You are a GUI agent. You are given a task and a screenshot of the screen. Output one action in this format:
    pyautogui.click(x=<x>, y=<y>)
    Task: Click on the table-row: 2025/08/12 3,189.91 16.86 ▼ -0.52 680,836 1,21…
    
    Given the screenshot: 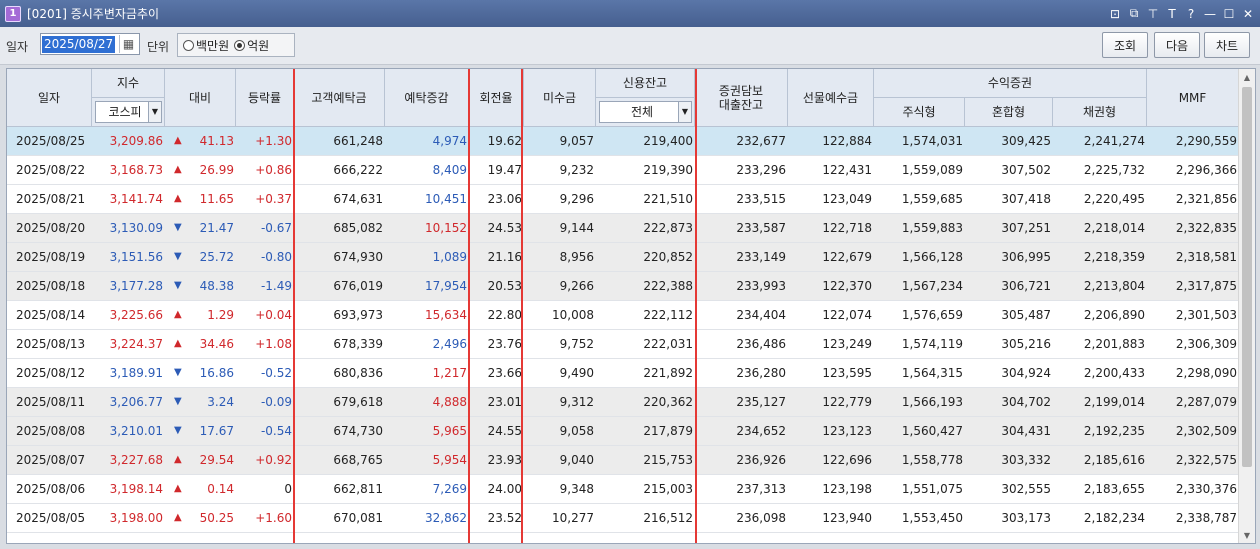 What is the action you would take?
    pyautogui.click(x=623, y=373)
    